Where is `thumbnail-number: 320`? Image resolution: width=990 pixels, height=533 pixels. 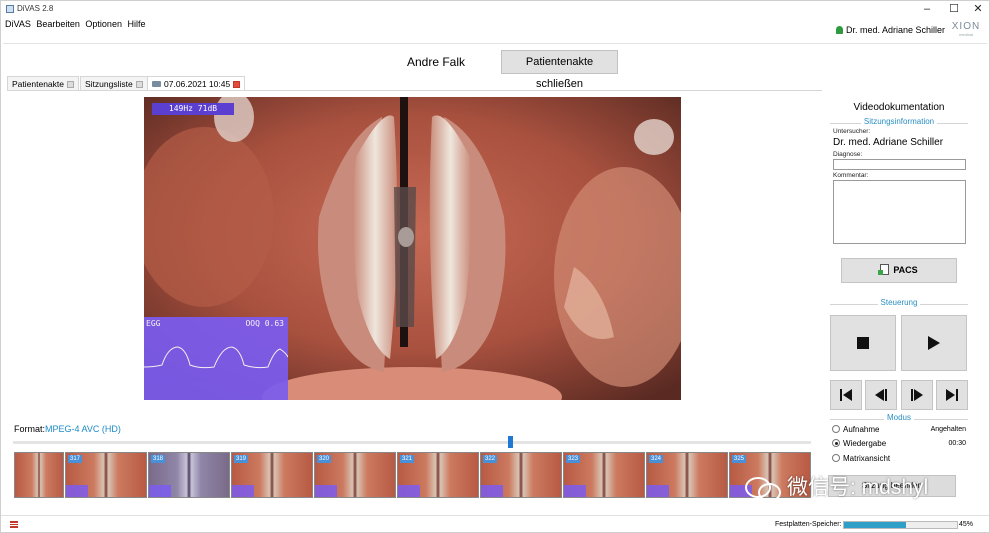
thumbnail-number: 320 is located at coordinates (324, 459).